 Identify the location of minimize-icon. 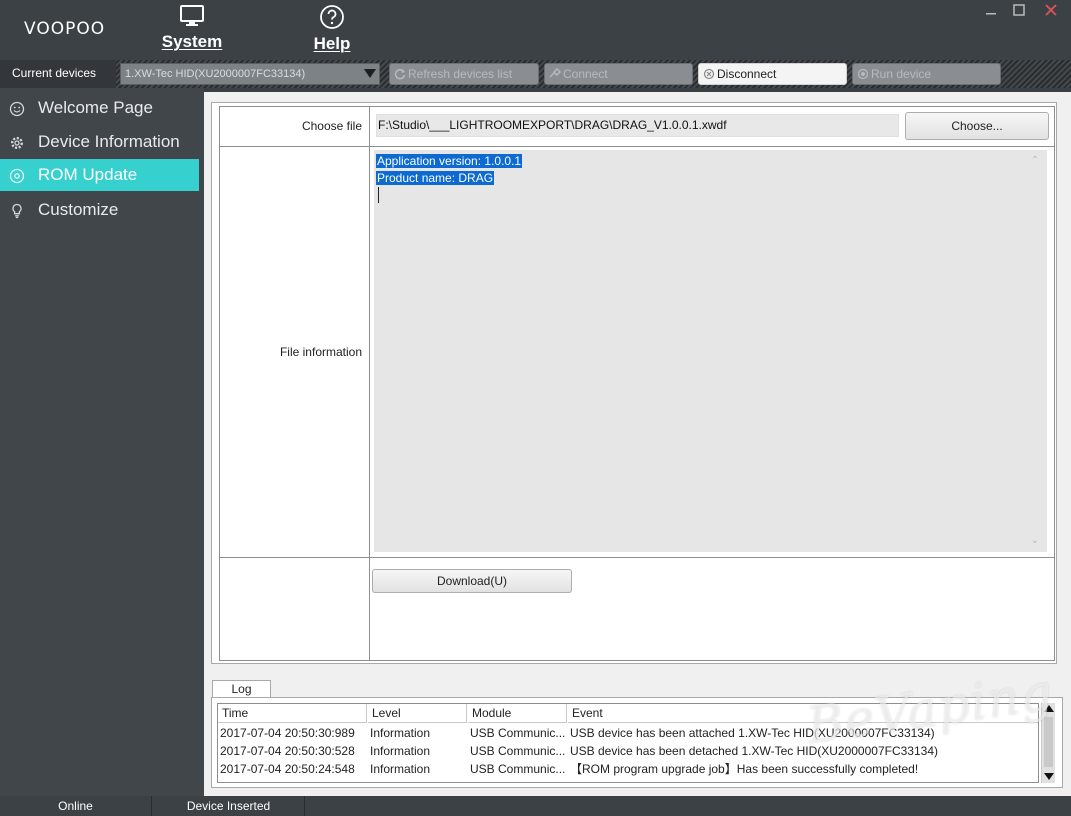
(991, 14).